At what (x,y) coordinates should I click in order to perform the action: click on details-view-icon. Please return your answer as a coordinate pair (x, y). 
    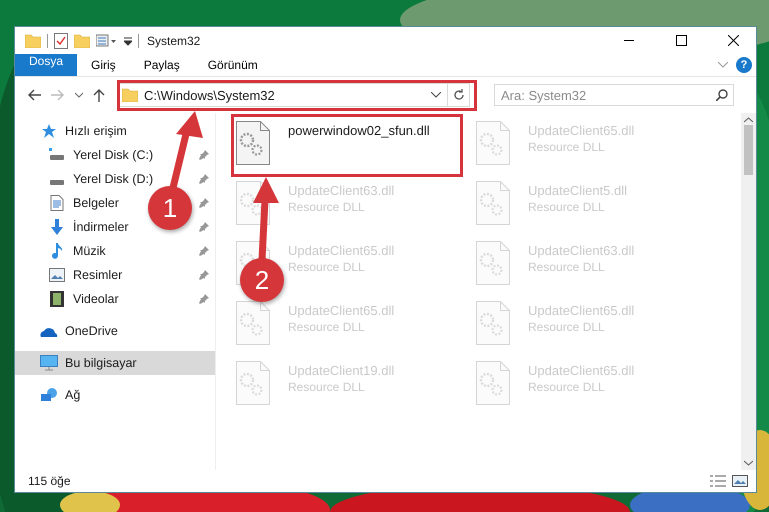
    Looking at the image, I should click on (718, 481).